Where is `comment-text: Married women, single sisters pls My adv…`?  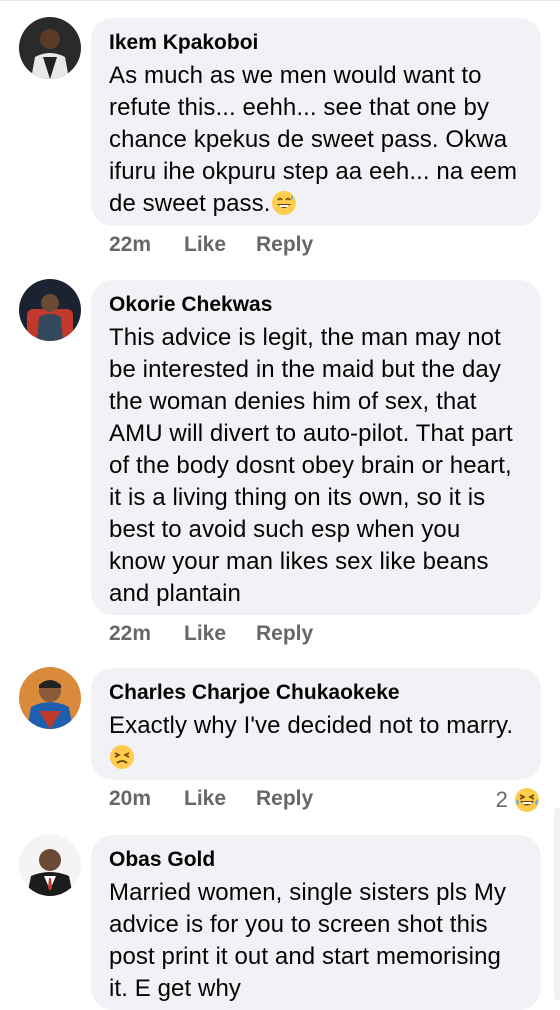
comment-text: Married women, single sisters pls My adv… is located at coordinates (308, 940).